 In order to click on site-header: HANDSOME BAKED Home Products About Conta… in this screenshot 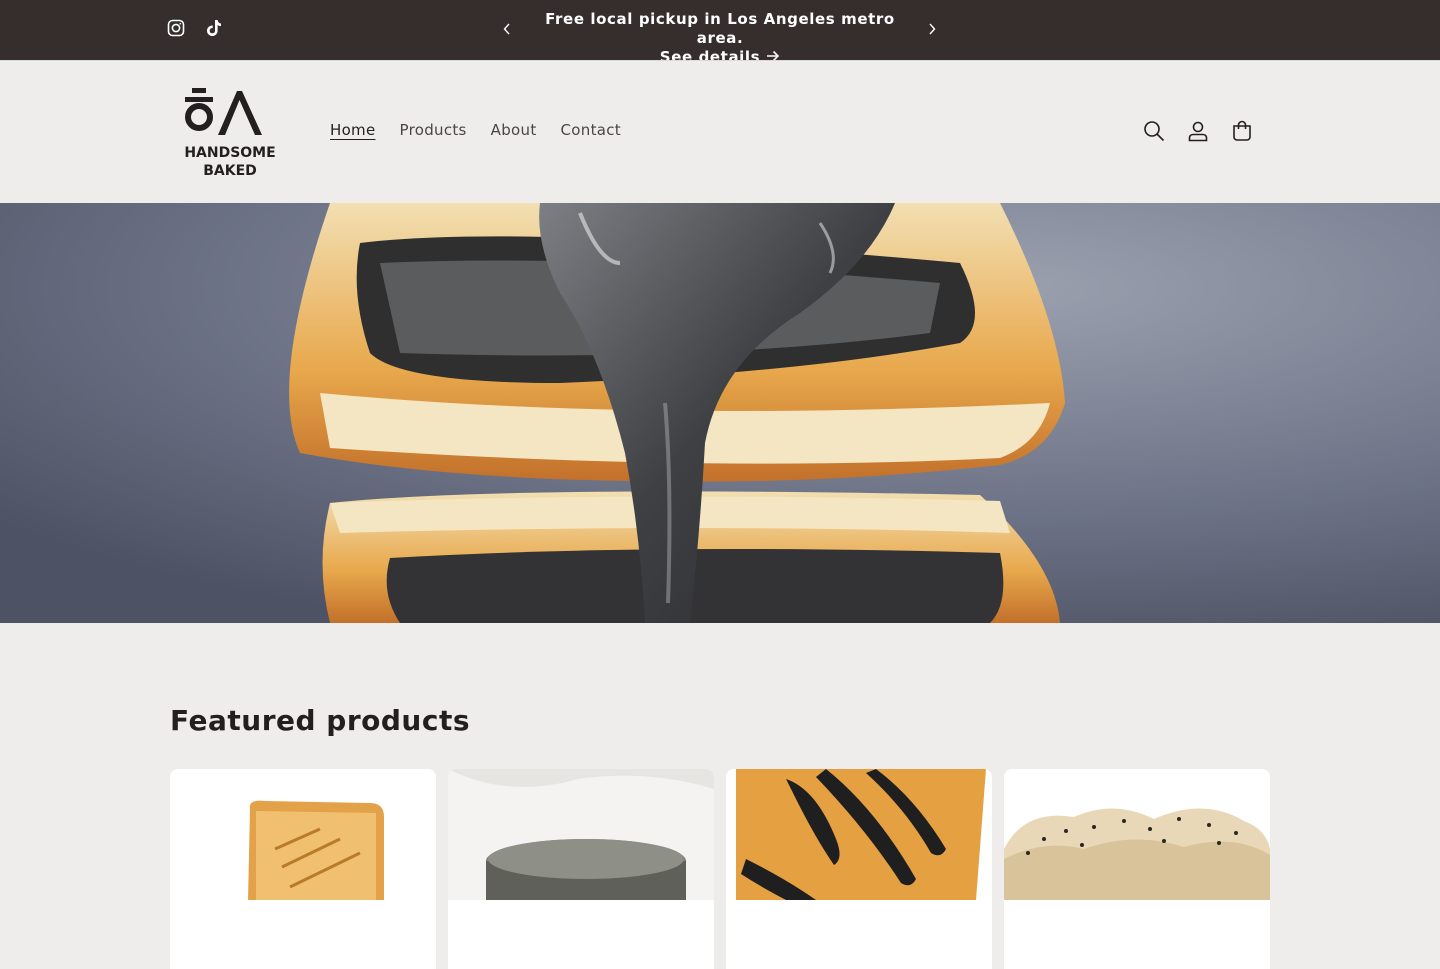, I will do `click(720, 131)`.